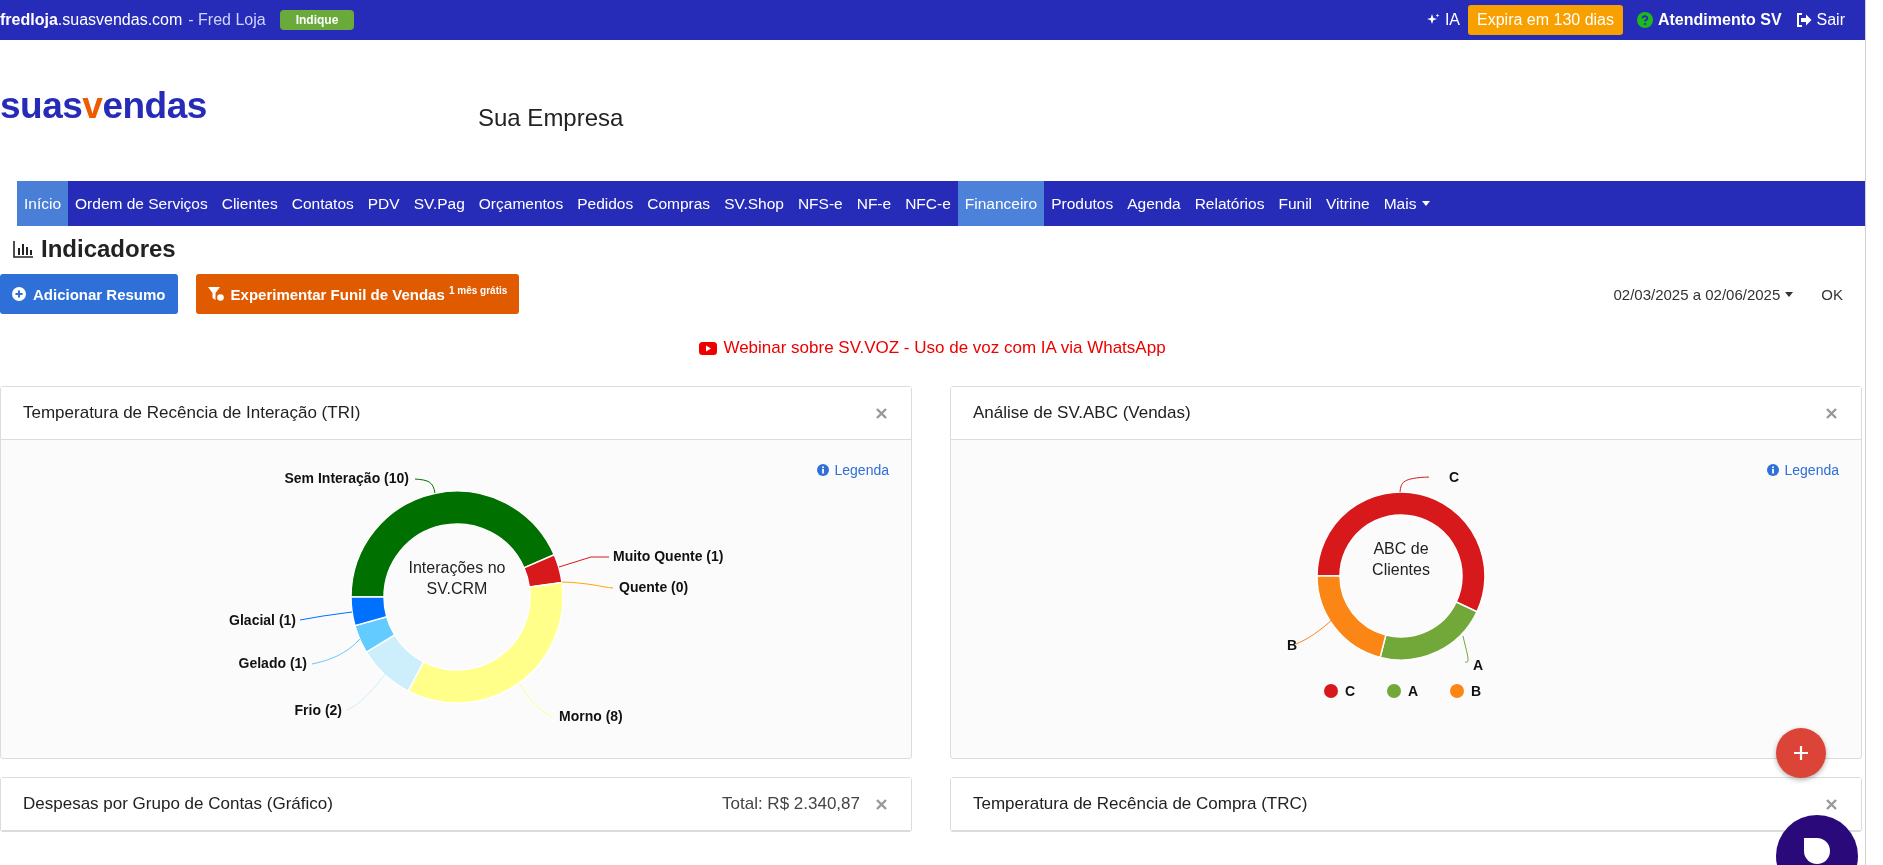 The image size is (1883, 865). I want to click on nav-item: Início, so click(43, 203).